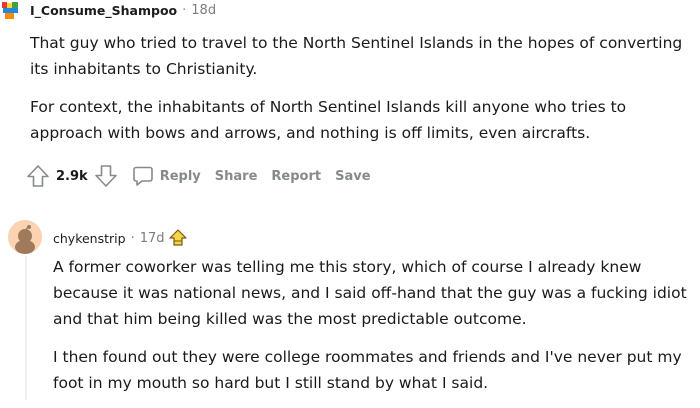 The width and height of the screenshot is (700, 408). What do you see at coordinates (89, 238) in the screenshot?
I see `username: chykenstrip` at bounding box center [89, 238].